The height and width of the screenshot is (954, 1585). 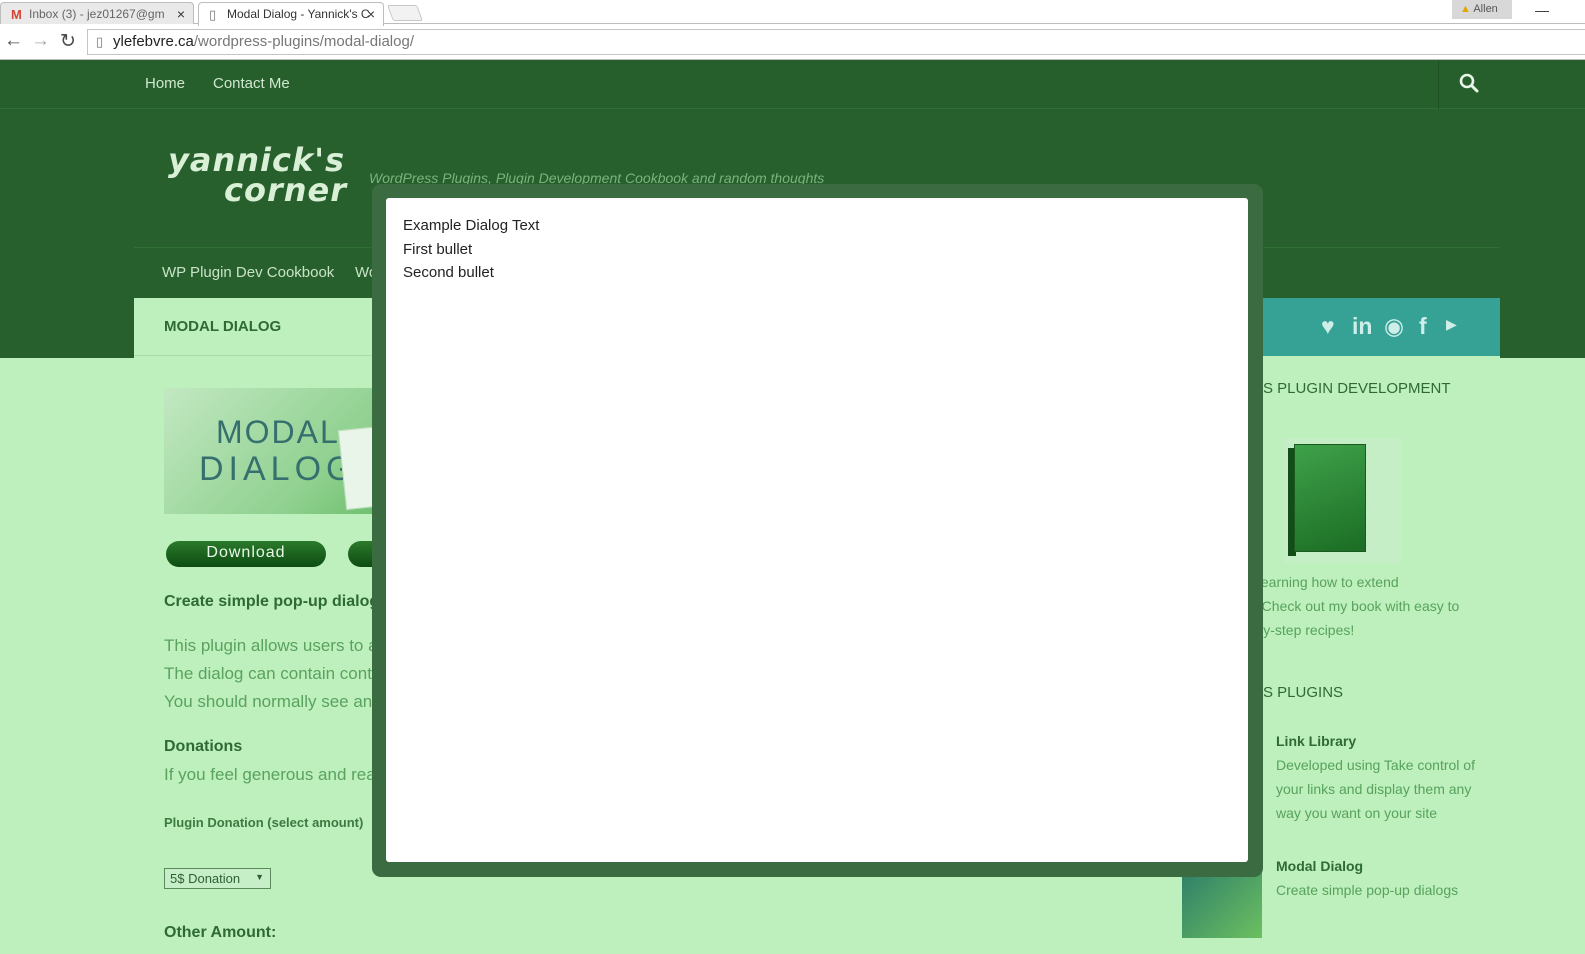 I want to click on minimize-button: —, so click(x=1542, y=10).